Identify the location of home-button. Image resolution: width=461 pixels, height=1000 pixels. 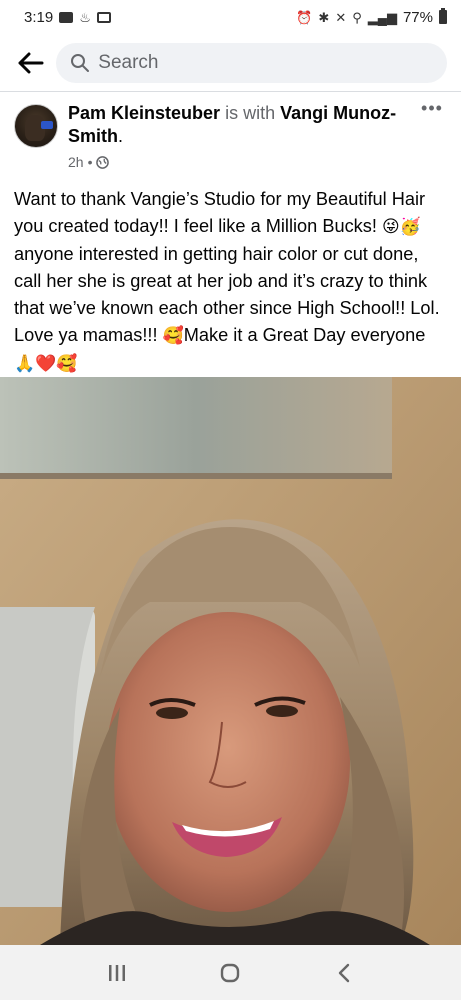
(230, 973).